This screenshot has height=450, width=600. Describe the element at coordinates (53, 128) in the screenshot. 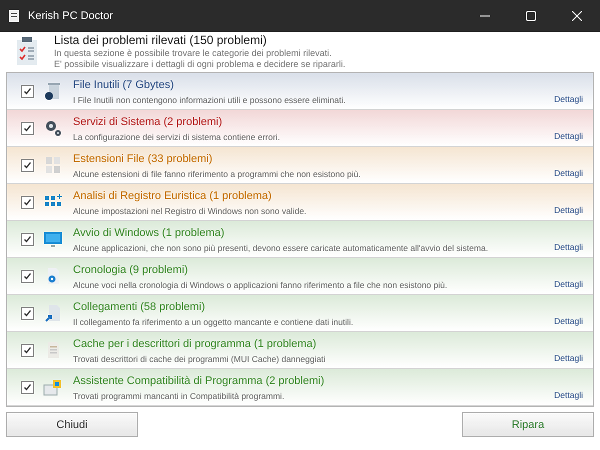

I see `gears-icon` at that location.